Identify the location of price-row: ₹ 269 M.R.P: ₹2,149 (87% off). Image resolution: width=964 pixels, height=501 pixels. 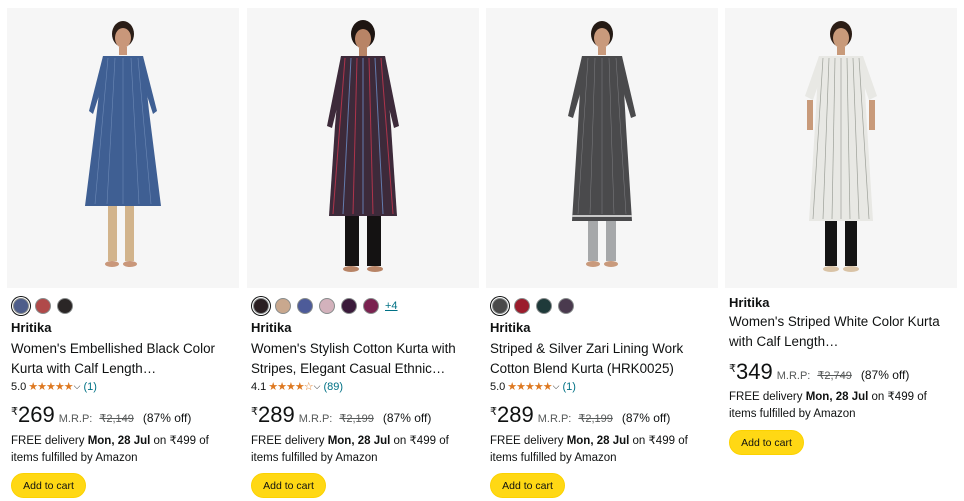
(101, 415).